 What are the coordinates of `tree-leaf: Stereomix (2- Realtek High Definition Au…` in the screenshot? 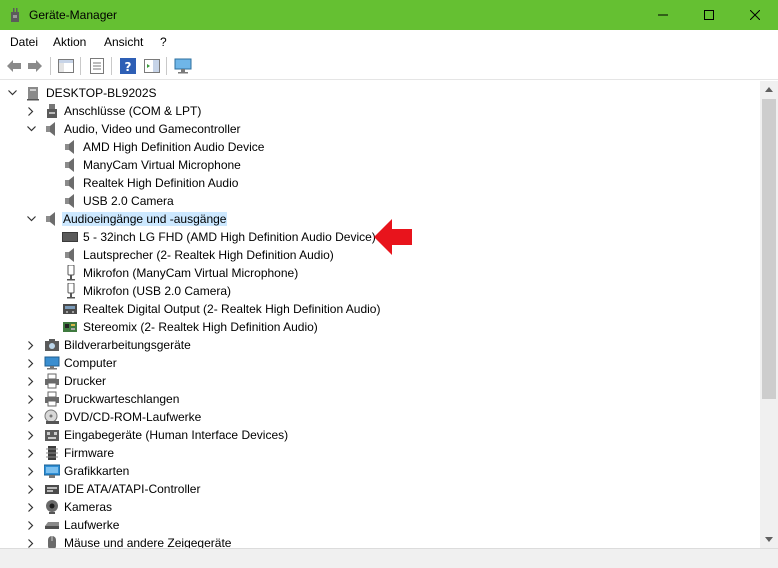 It's located at (380, 327).